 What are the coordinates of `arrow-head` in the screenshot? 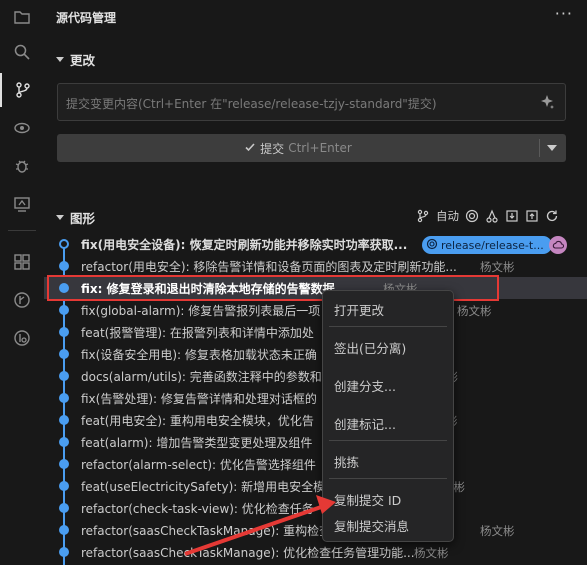 It's located at (326, 504).